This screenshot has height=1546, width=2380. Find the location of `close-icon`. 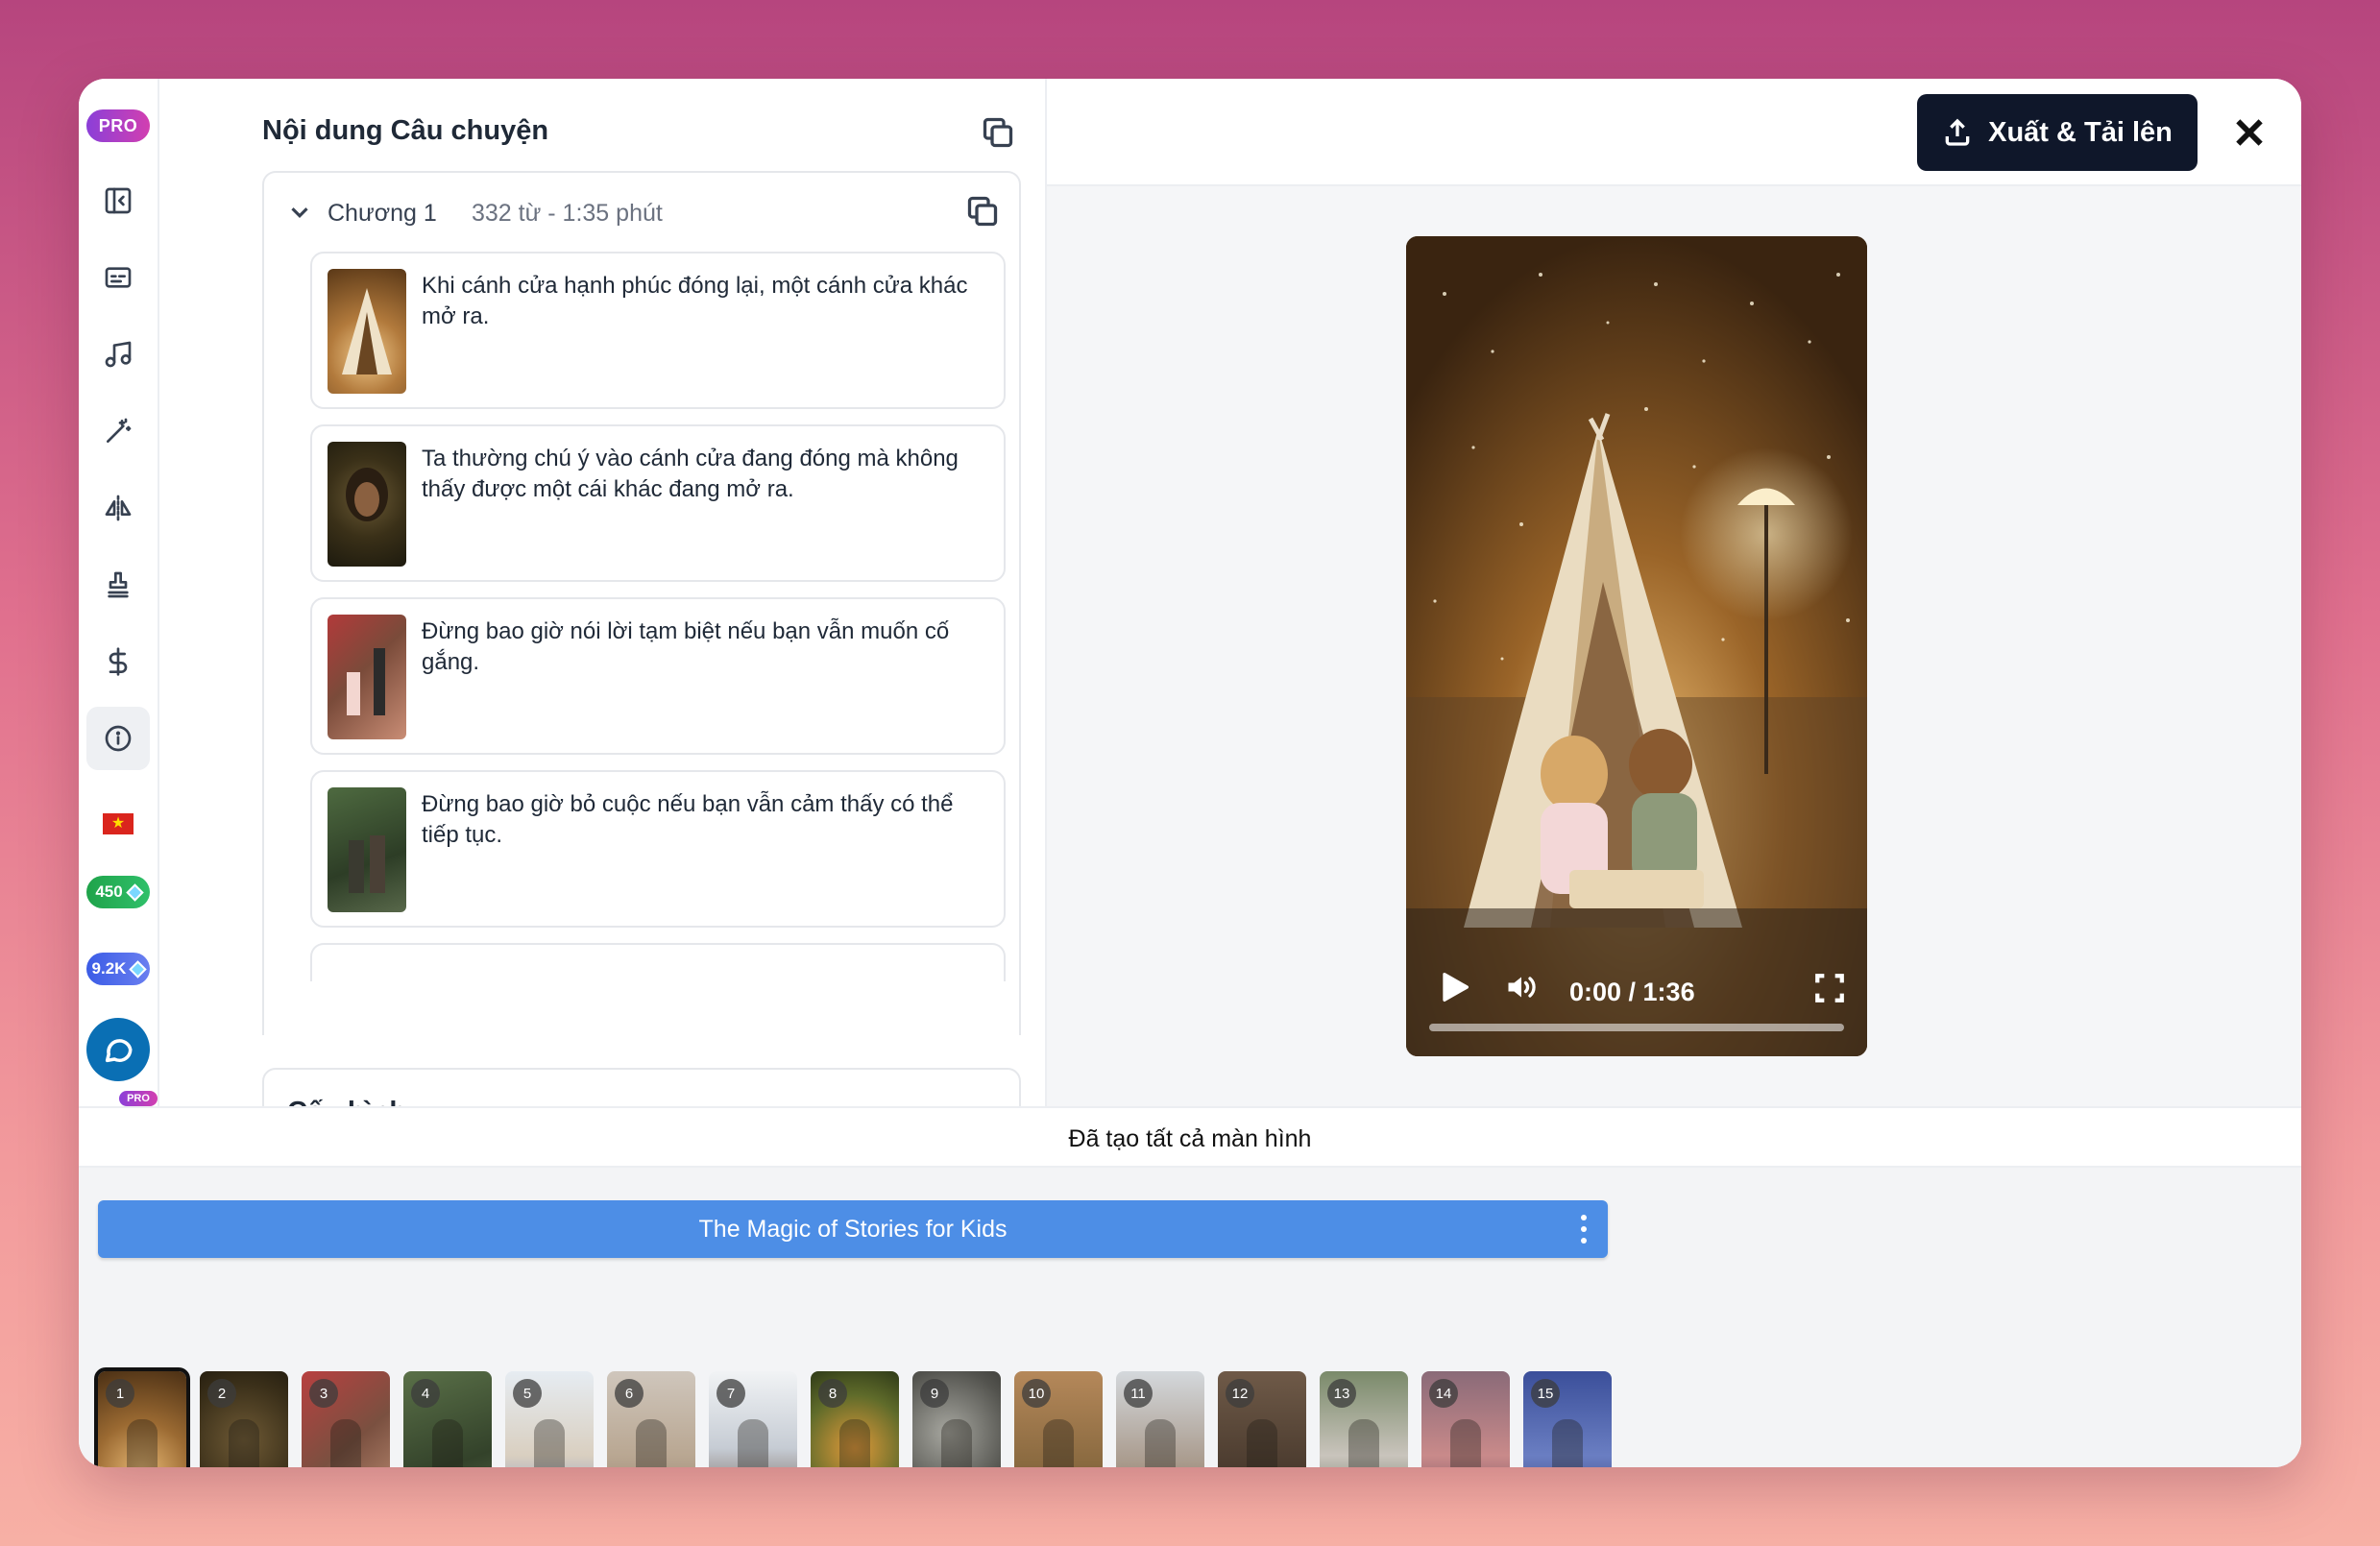

close-icon is located at coordinates (2249, 132).